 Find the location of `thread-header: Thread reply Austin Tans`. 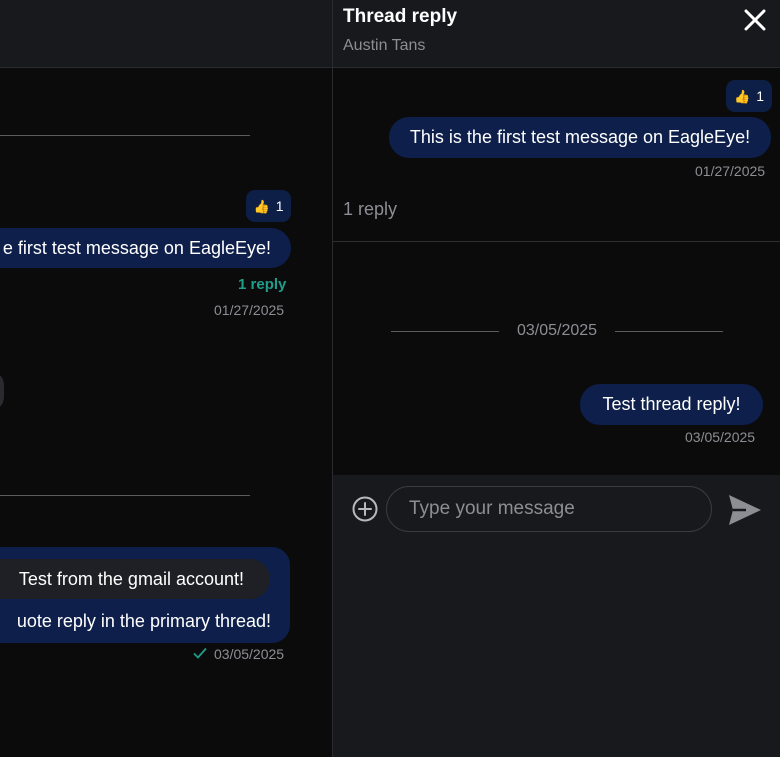

thread-header: Thread reply Austin Tans is located at coordinates (556, 34).